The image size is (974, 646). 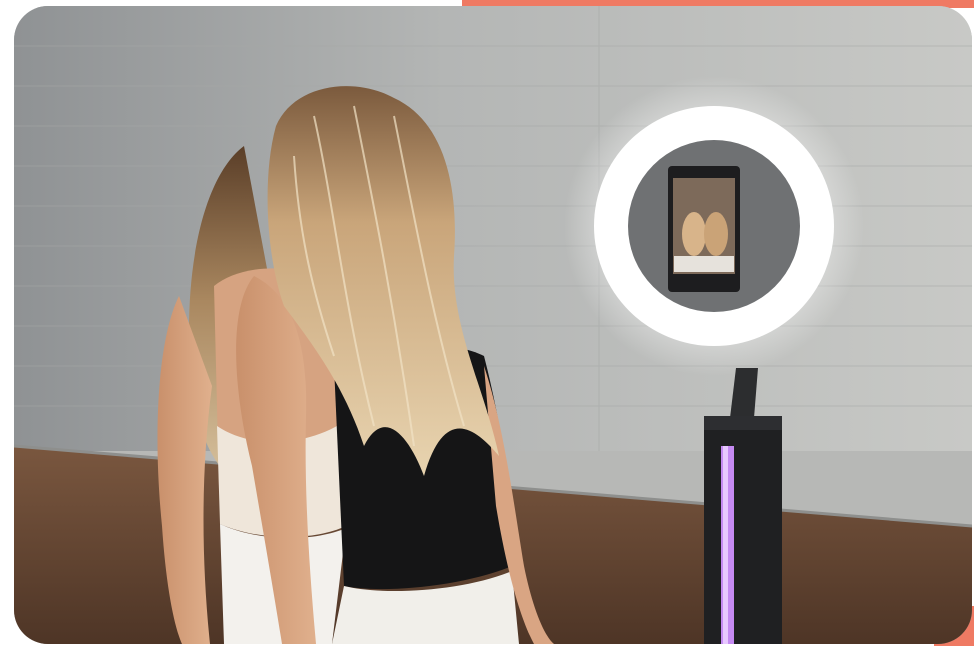 What do you see at coordinates (714, 226) in the screenshot?
I see `ring-light` at bounding box center [714, 226].